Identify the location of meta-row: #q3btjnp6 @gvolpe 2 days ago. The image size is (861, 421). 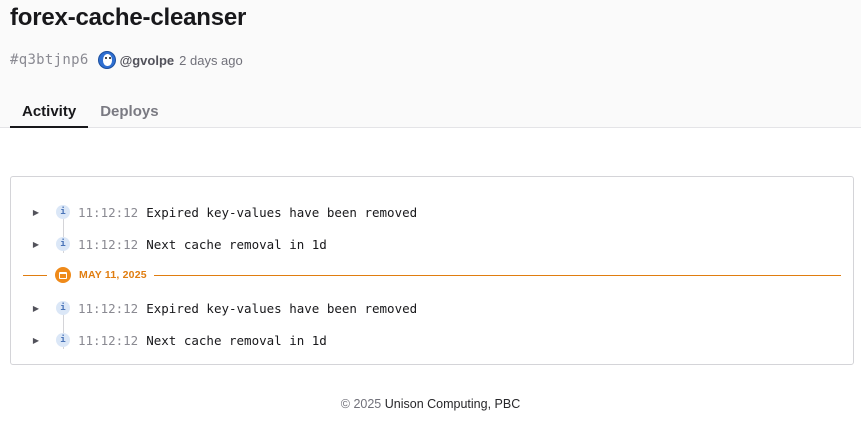
(126, 60).